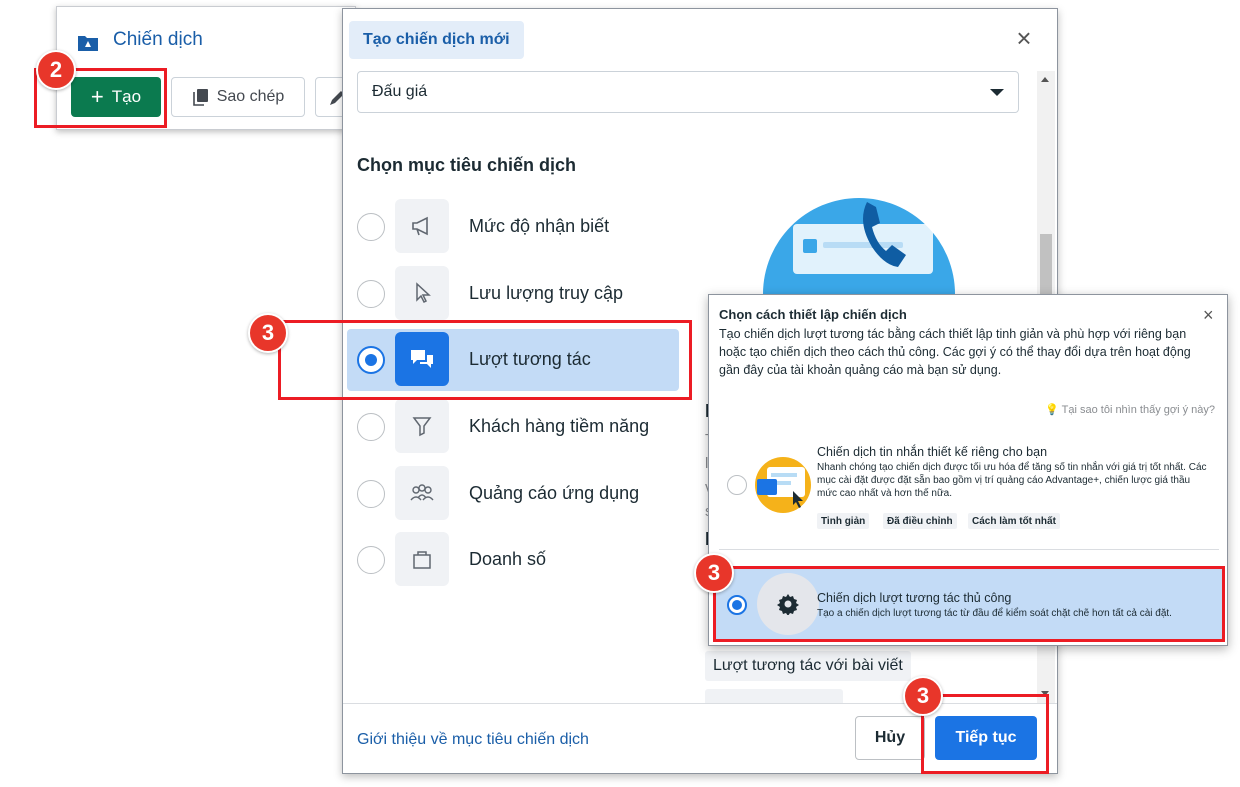  Describe the element at coordinates (546, 293) in the screenshot. I see `objective-label: Lưu lượng truy cập` at that location.